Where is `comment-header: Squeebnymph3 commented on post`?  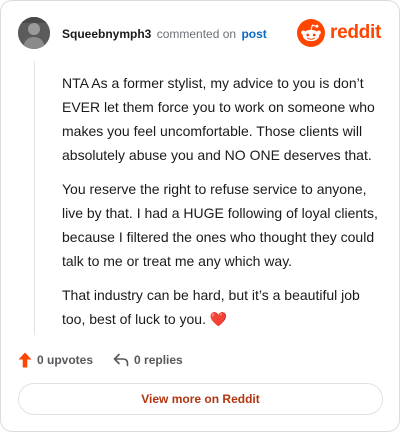 comment-header: Squeebnymph3 commented on post is located at coordinates (164, 34).